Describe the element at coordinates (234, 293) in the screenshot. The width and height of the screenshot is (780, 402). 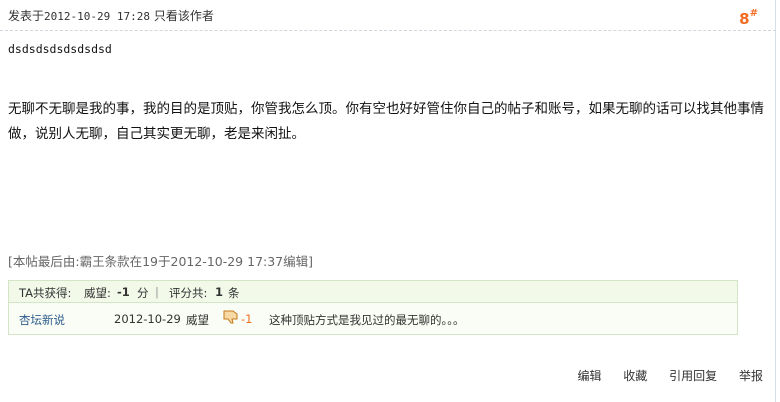
I see `count-unit: 条` at that location.